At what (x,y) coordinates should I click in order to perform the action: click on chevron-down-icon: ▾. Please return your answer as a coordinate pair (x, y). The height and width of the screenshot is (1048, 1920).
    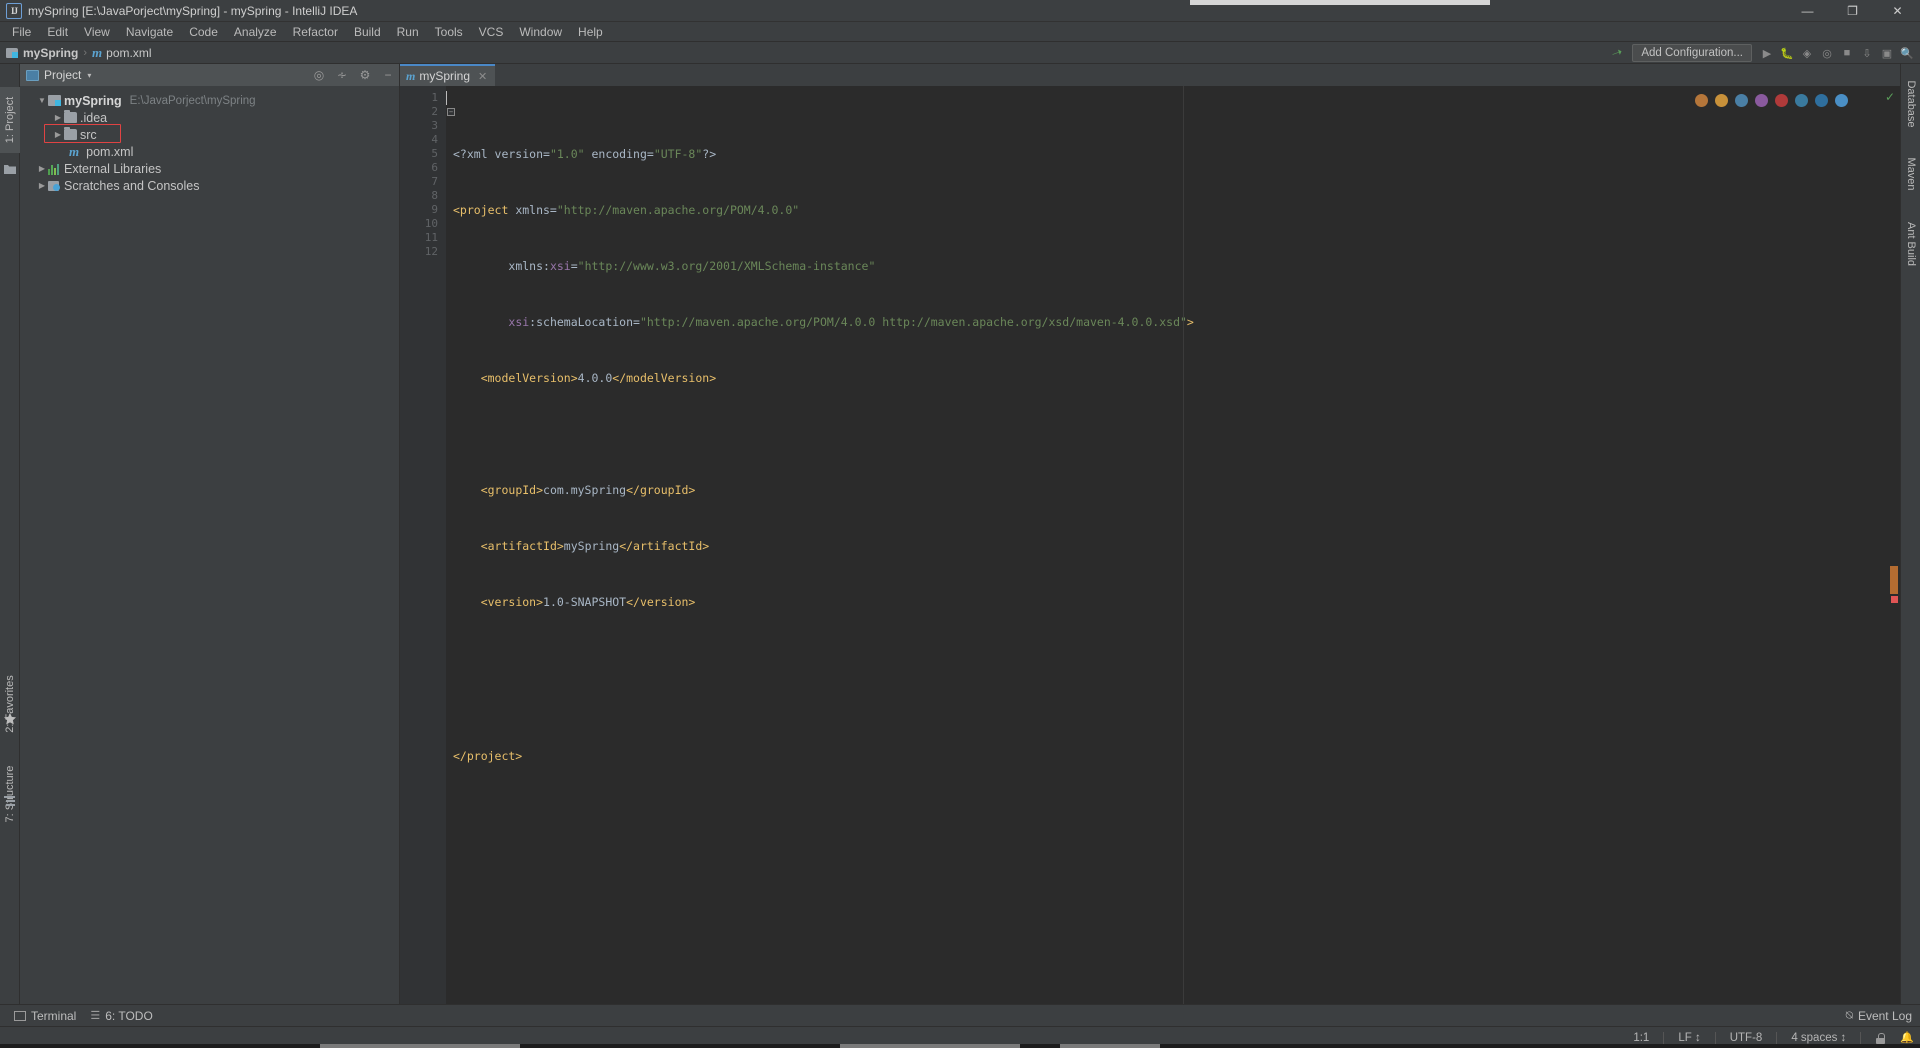
    Looking at the image, I should click on (89, 75).